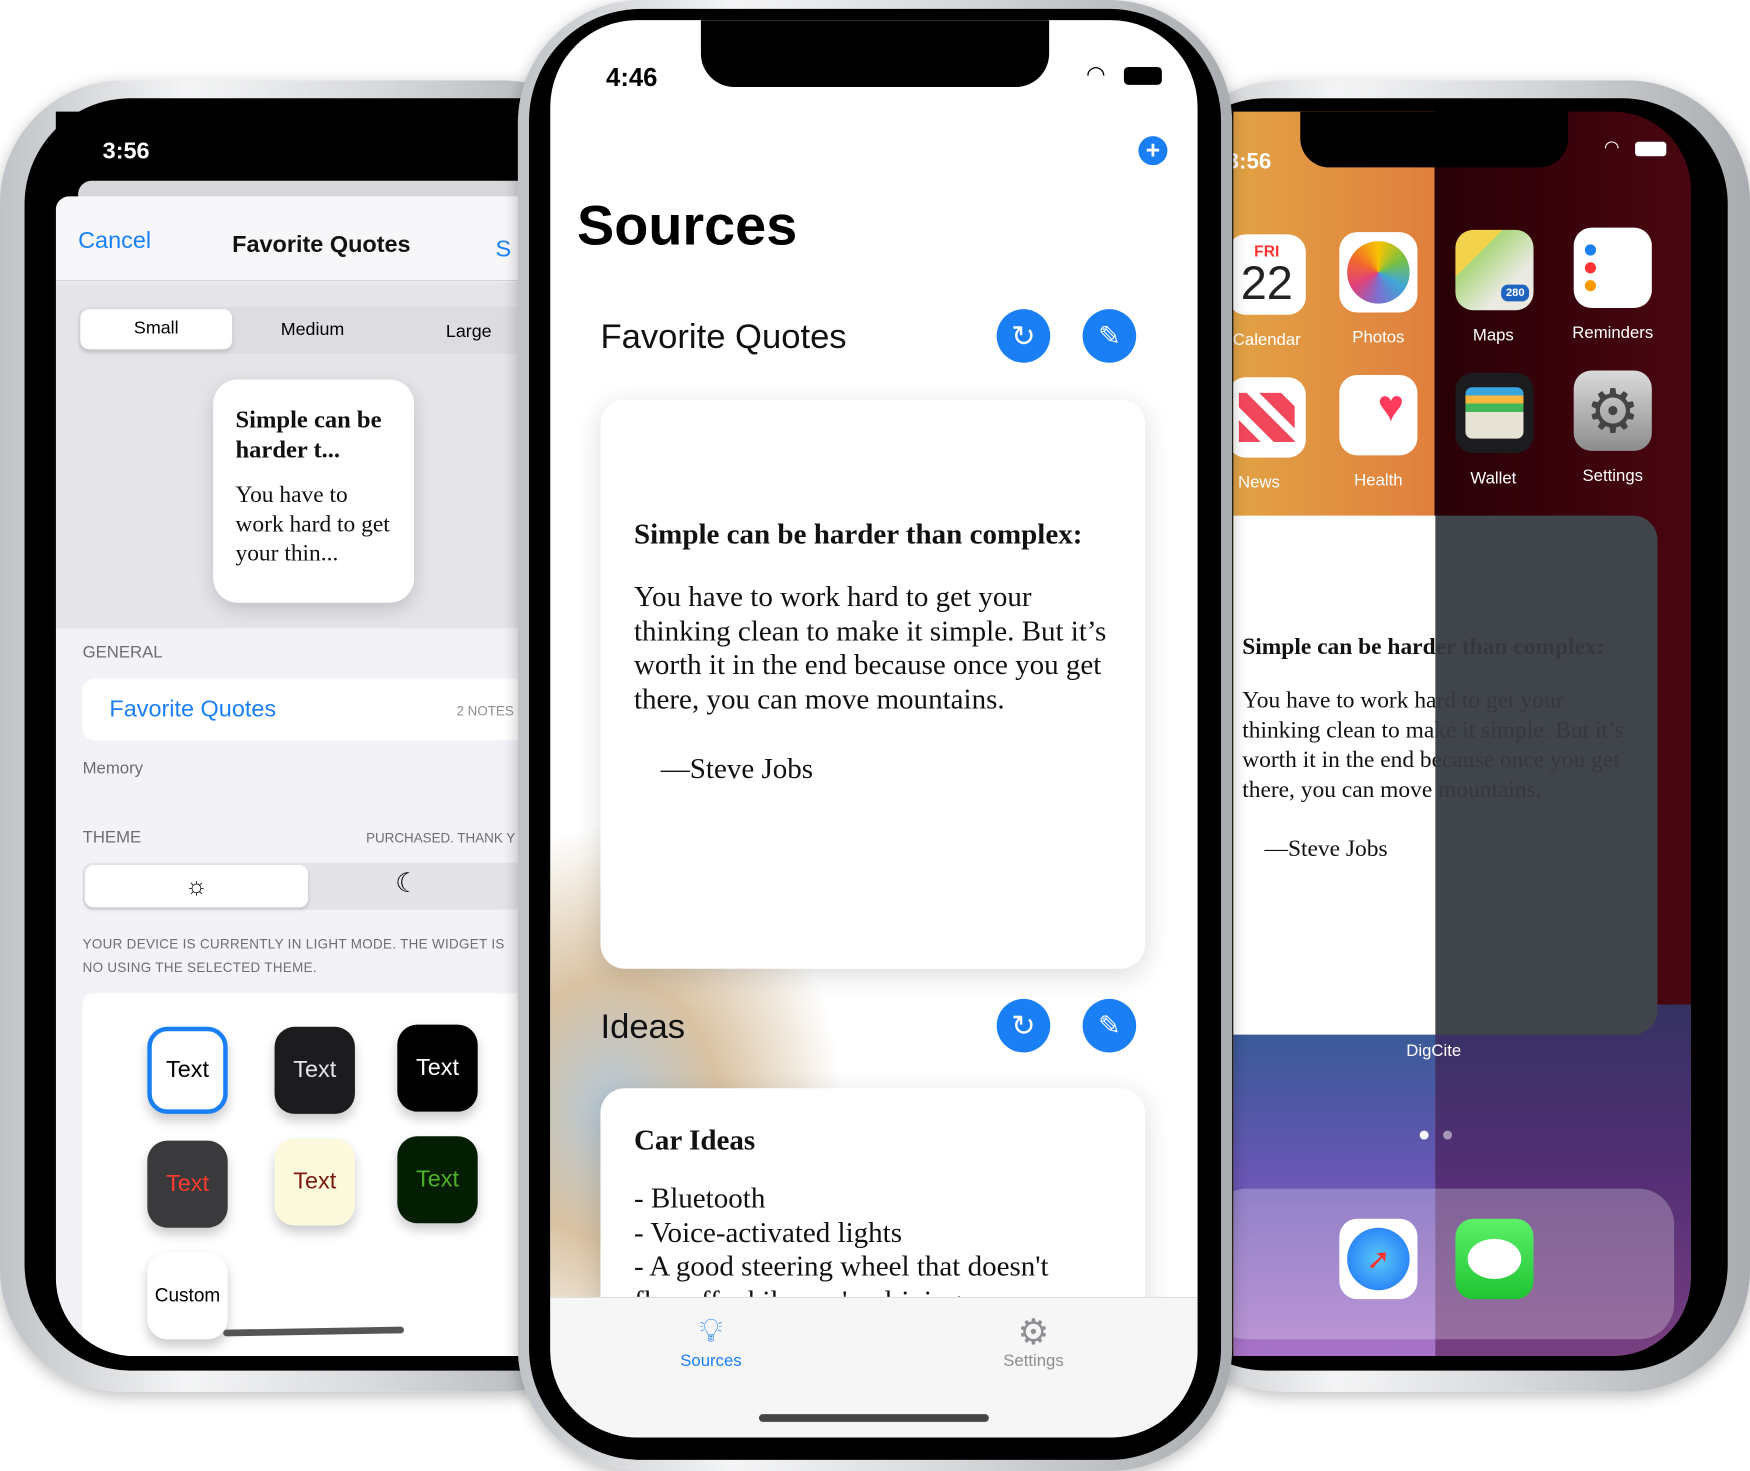 Image resolution: width=1750 pixels, height=1471 pixels. What do you see at coordinates (1034, 1340) in the screenshot?
I see `tab-settings: ⚙ Settings` at bounding box center [1034, 1340].